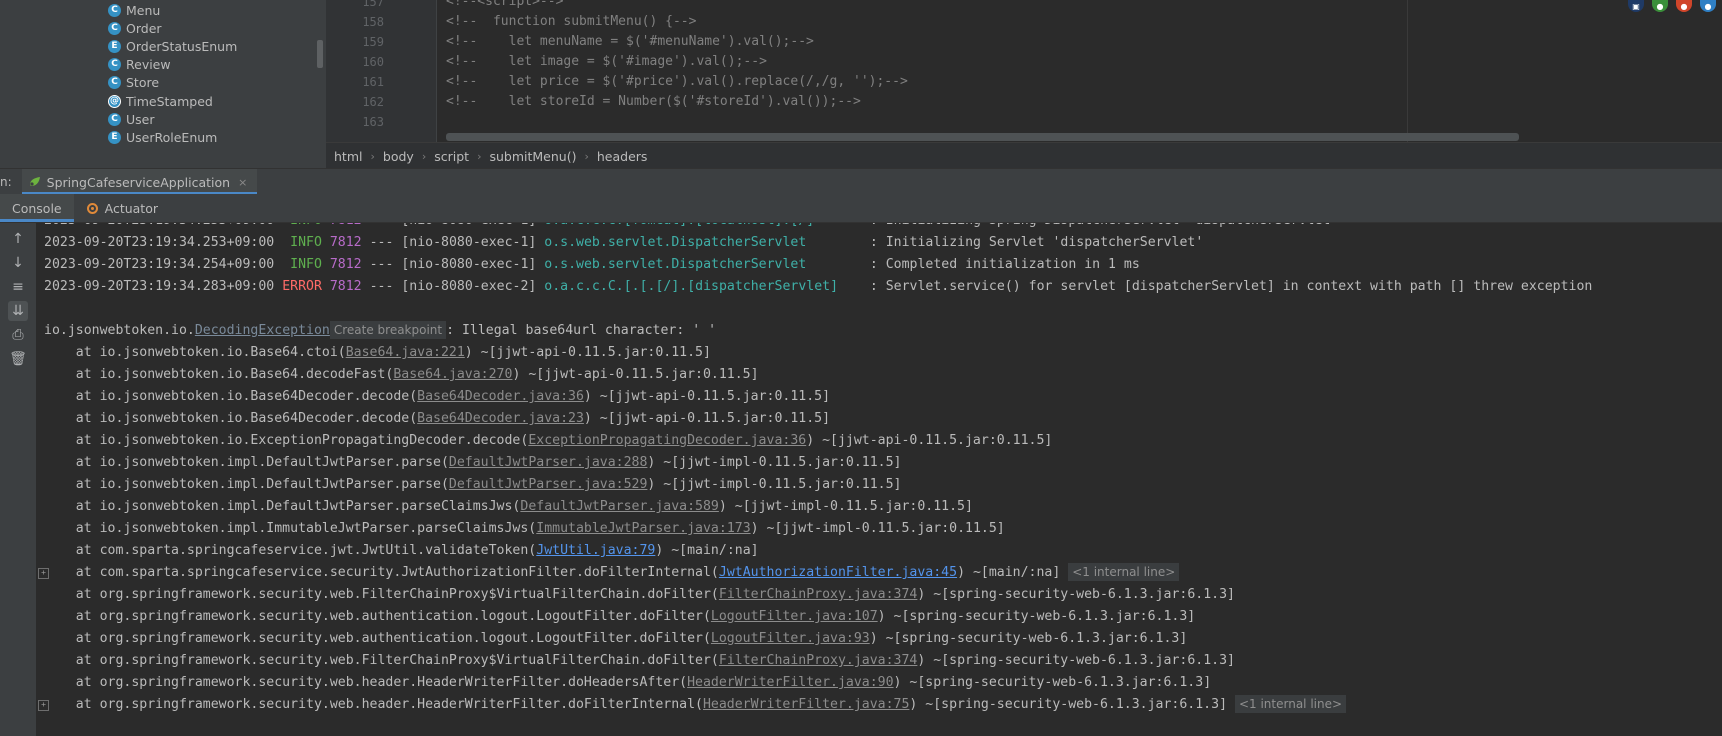 The image size is (1722, 736). I want to click on close-icon: ×, so click(242, 182).